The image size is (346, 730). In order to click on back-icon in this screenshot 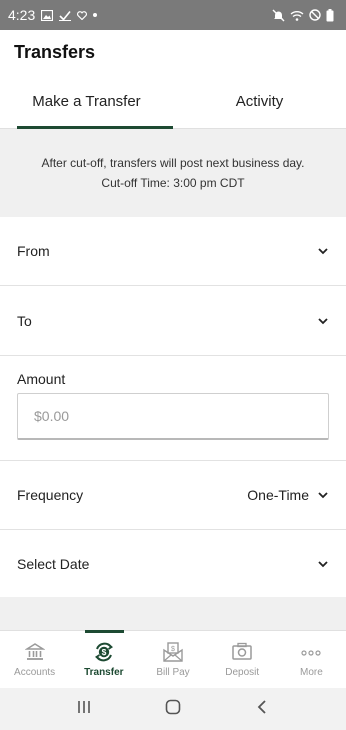, I will do `click(262, 709)`.